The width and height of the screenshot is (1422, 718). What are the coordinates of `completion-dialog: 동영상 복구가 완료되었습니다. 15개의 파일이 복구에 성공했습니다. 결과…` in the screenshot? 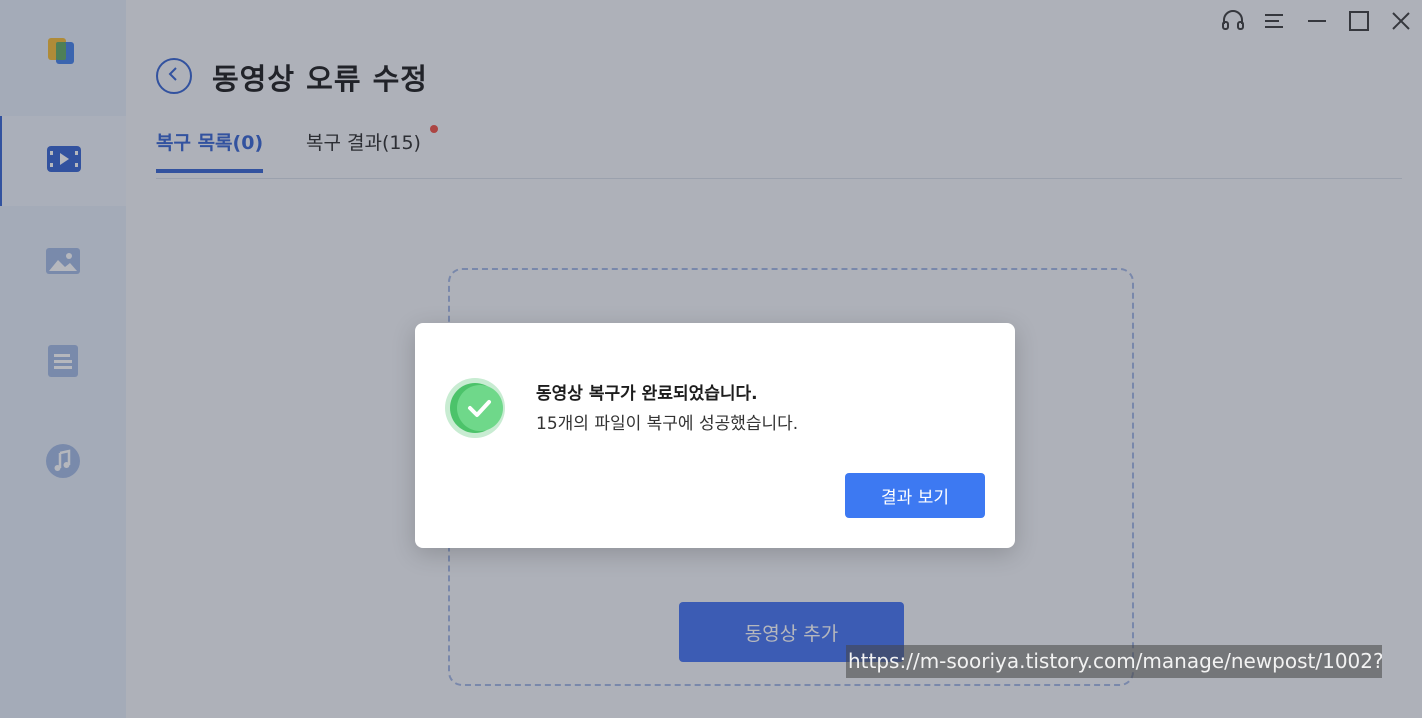 It's located at (715, 435).